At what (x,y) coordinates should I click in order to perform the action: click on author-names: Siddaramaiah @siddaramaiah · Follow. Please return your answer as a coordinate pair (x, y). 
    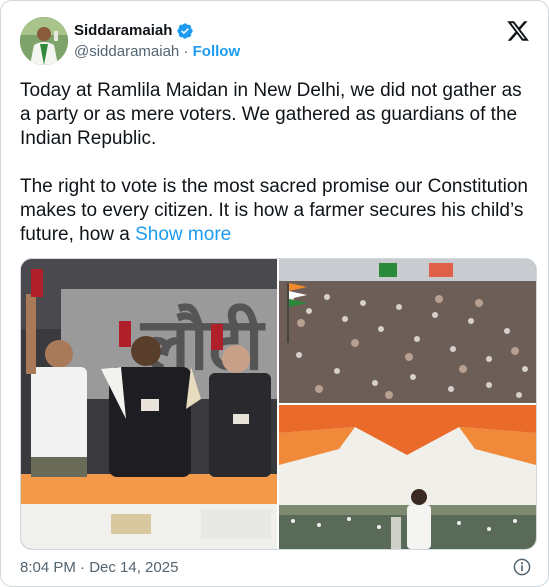
    Looking at the image, I should click on (157, 41).